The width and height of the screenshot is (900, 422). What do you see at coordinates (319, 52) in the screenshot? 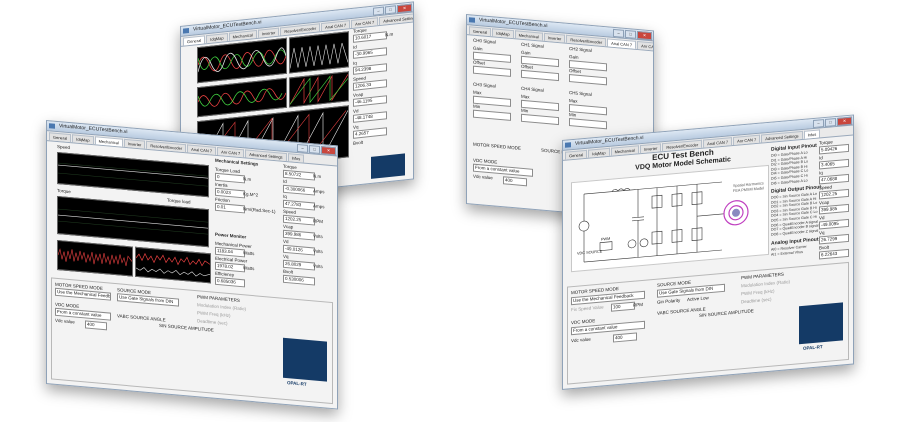
I see `torque-plot-small` at bounding box center [319, 52].